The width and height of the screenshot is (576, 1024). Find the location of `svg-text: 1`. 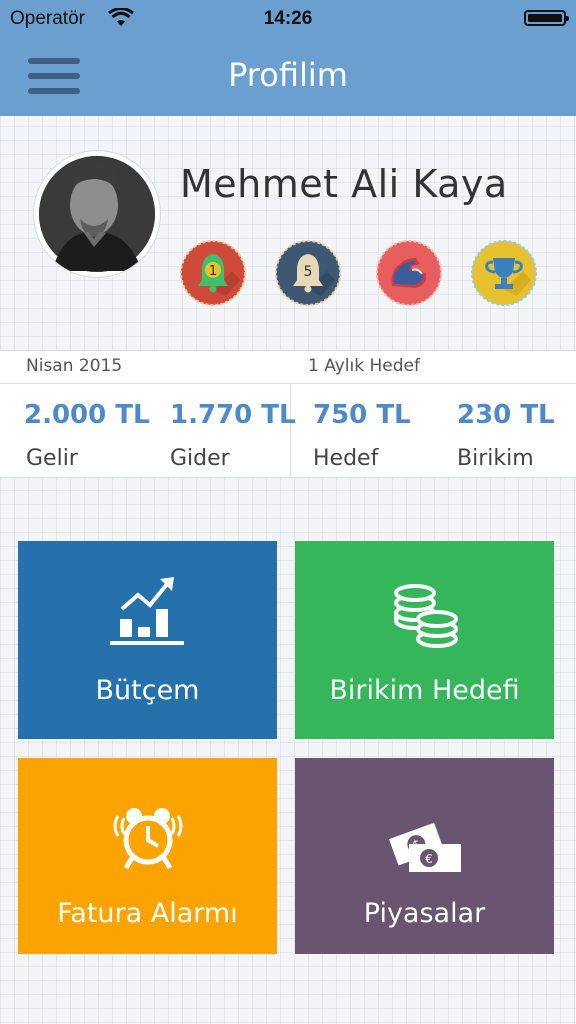

svg-text: 1 is located at coordinates (213, 271).